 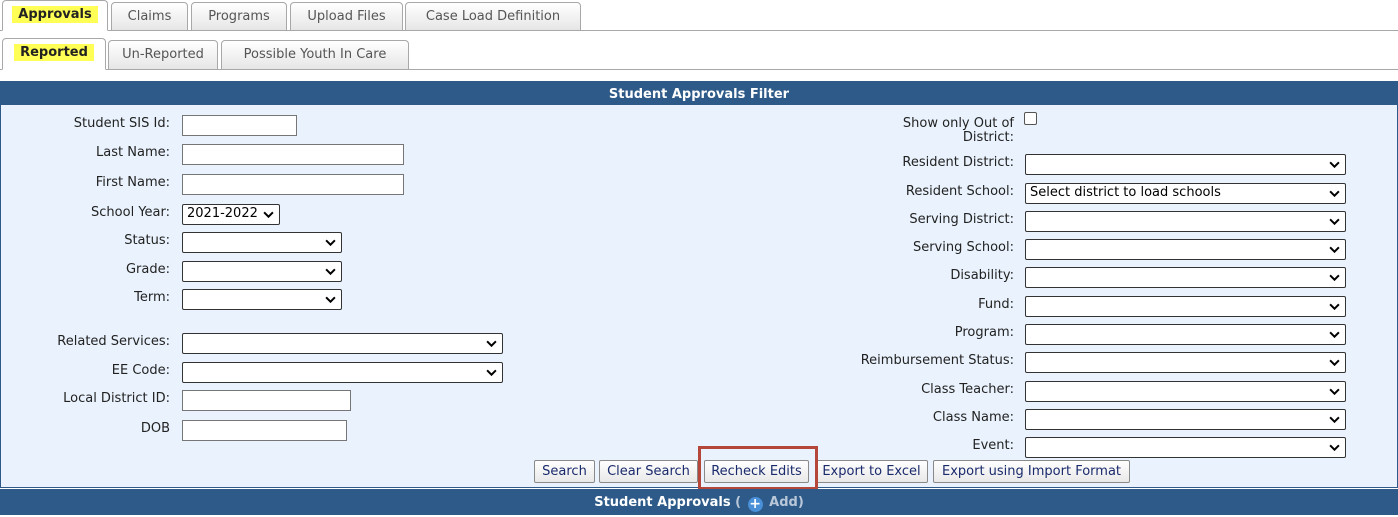 I want to click on student-approvals-title: Student Approvals, so click(x=662, y=502).